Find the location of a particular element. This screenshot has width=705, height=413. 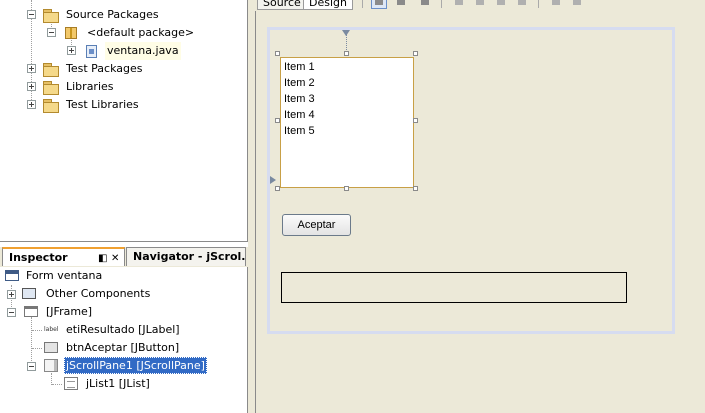

editor-toolbar: Source Design is located at coordinates (480, 5).